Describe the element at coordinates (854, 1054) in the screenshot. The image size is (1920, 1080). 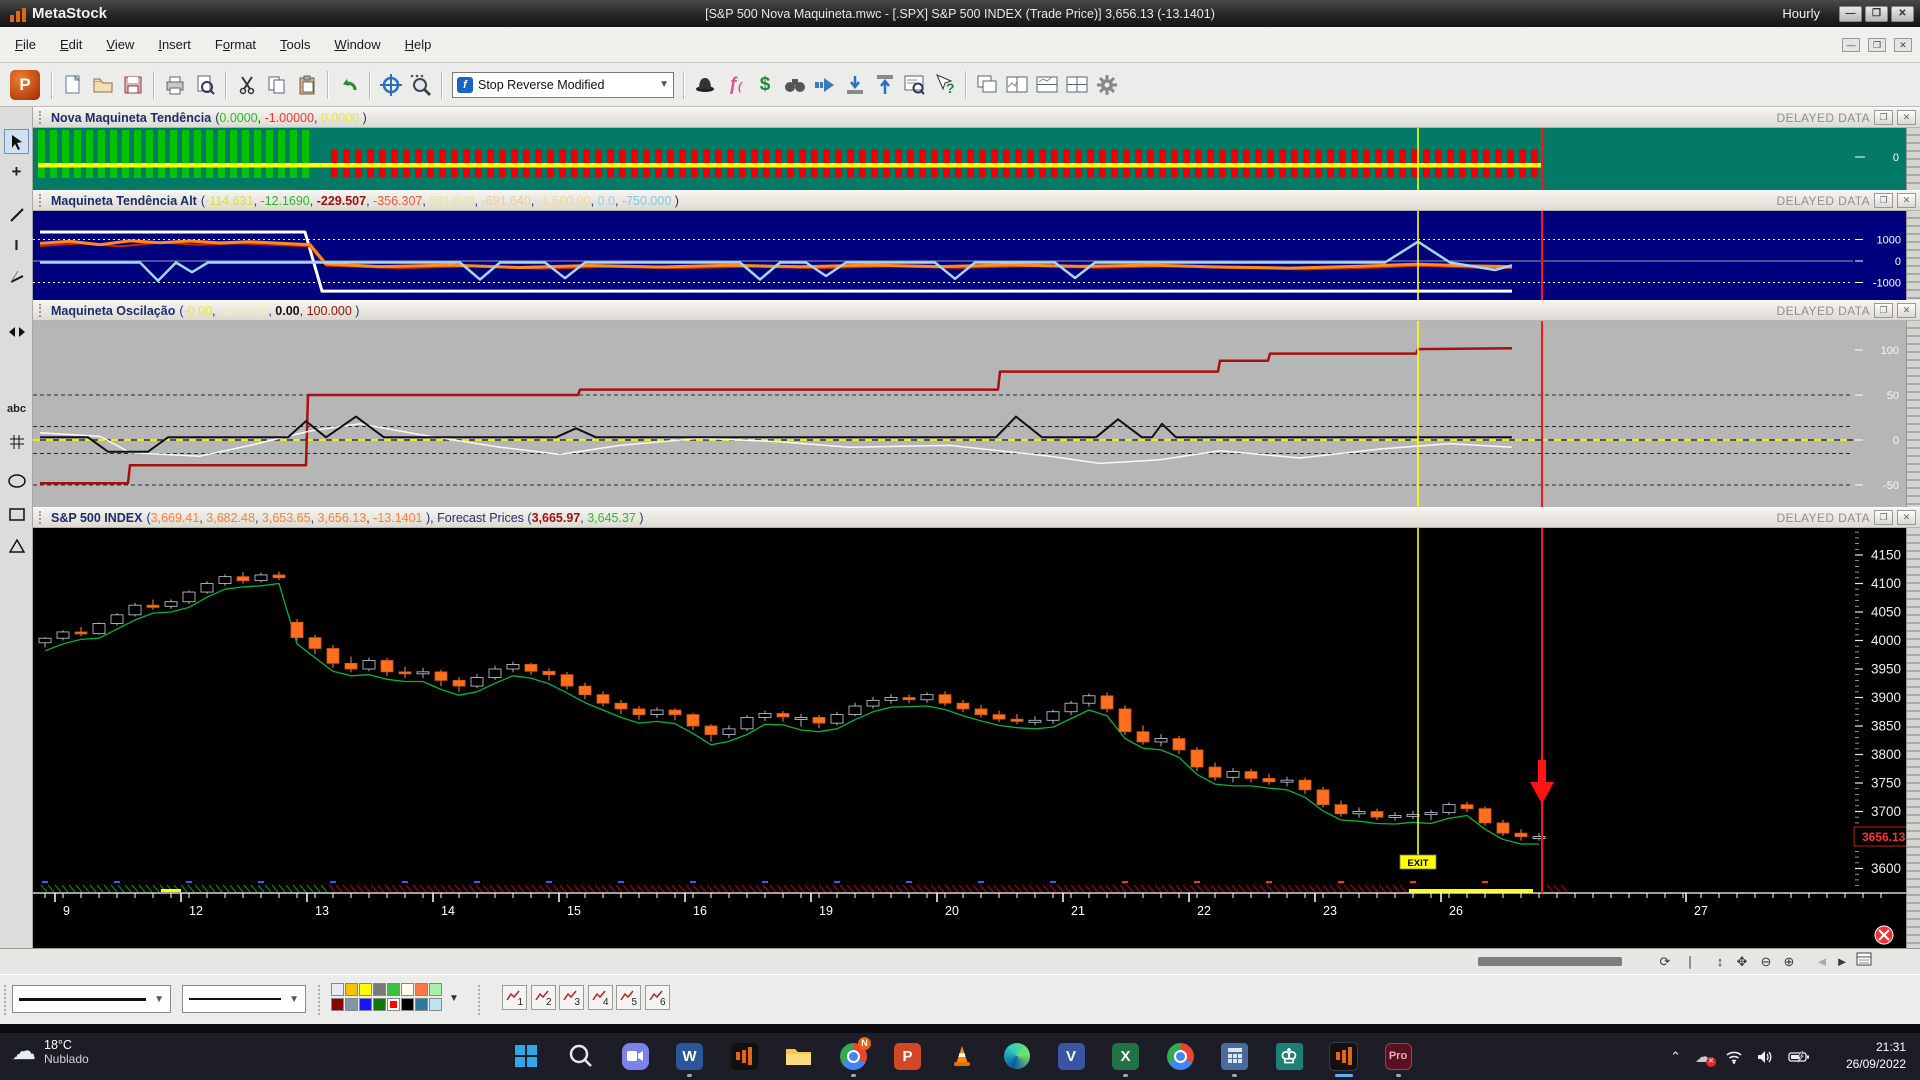
I see `taskbar-app-chrome: N` at that location.